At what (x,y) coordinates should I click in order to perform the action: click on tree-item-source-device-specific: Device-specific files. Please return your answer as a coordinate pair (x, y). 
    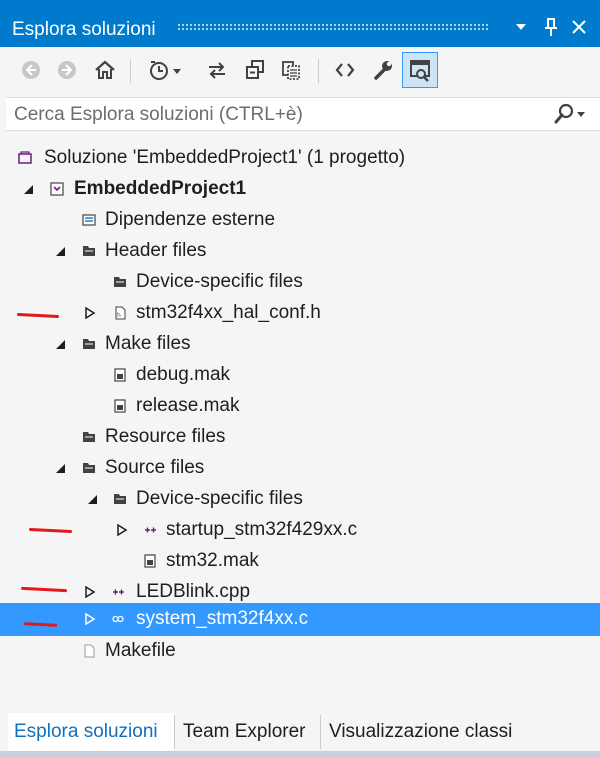
    Looking at the image, I should click on (300, 499).